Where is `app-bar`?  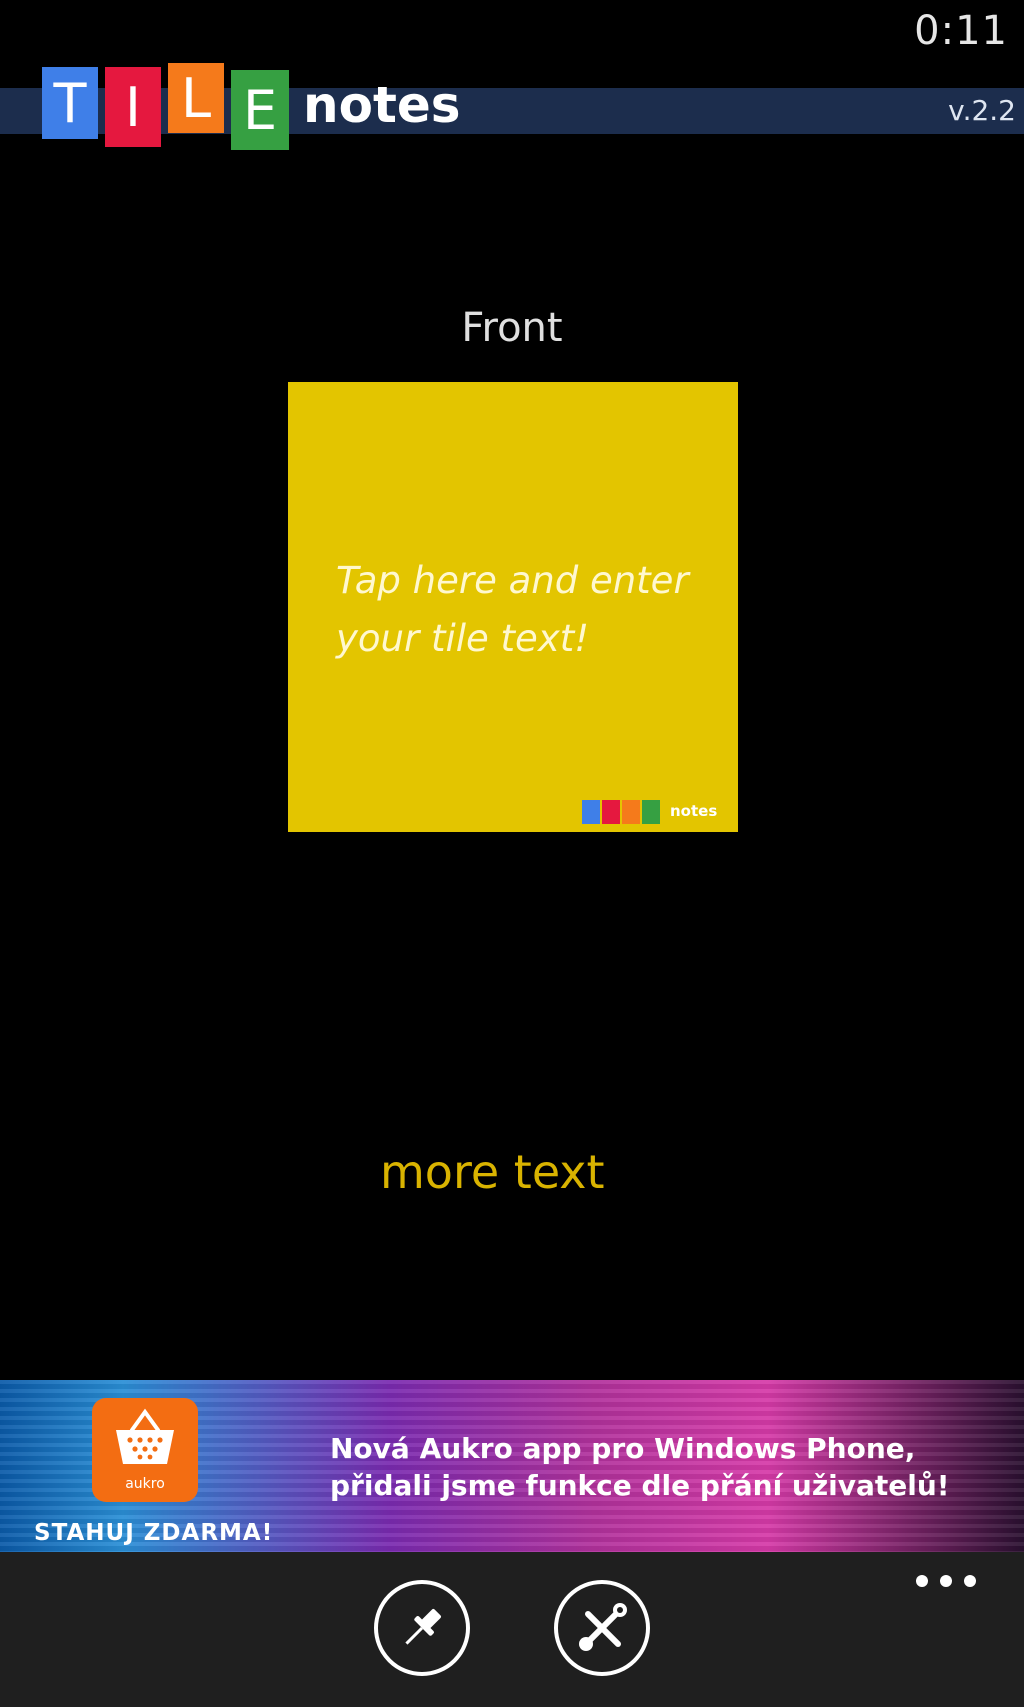 app-bar is located at coordinates (512, 1629).